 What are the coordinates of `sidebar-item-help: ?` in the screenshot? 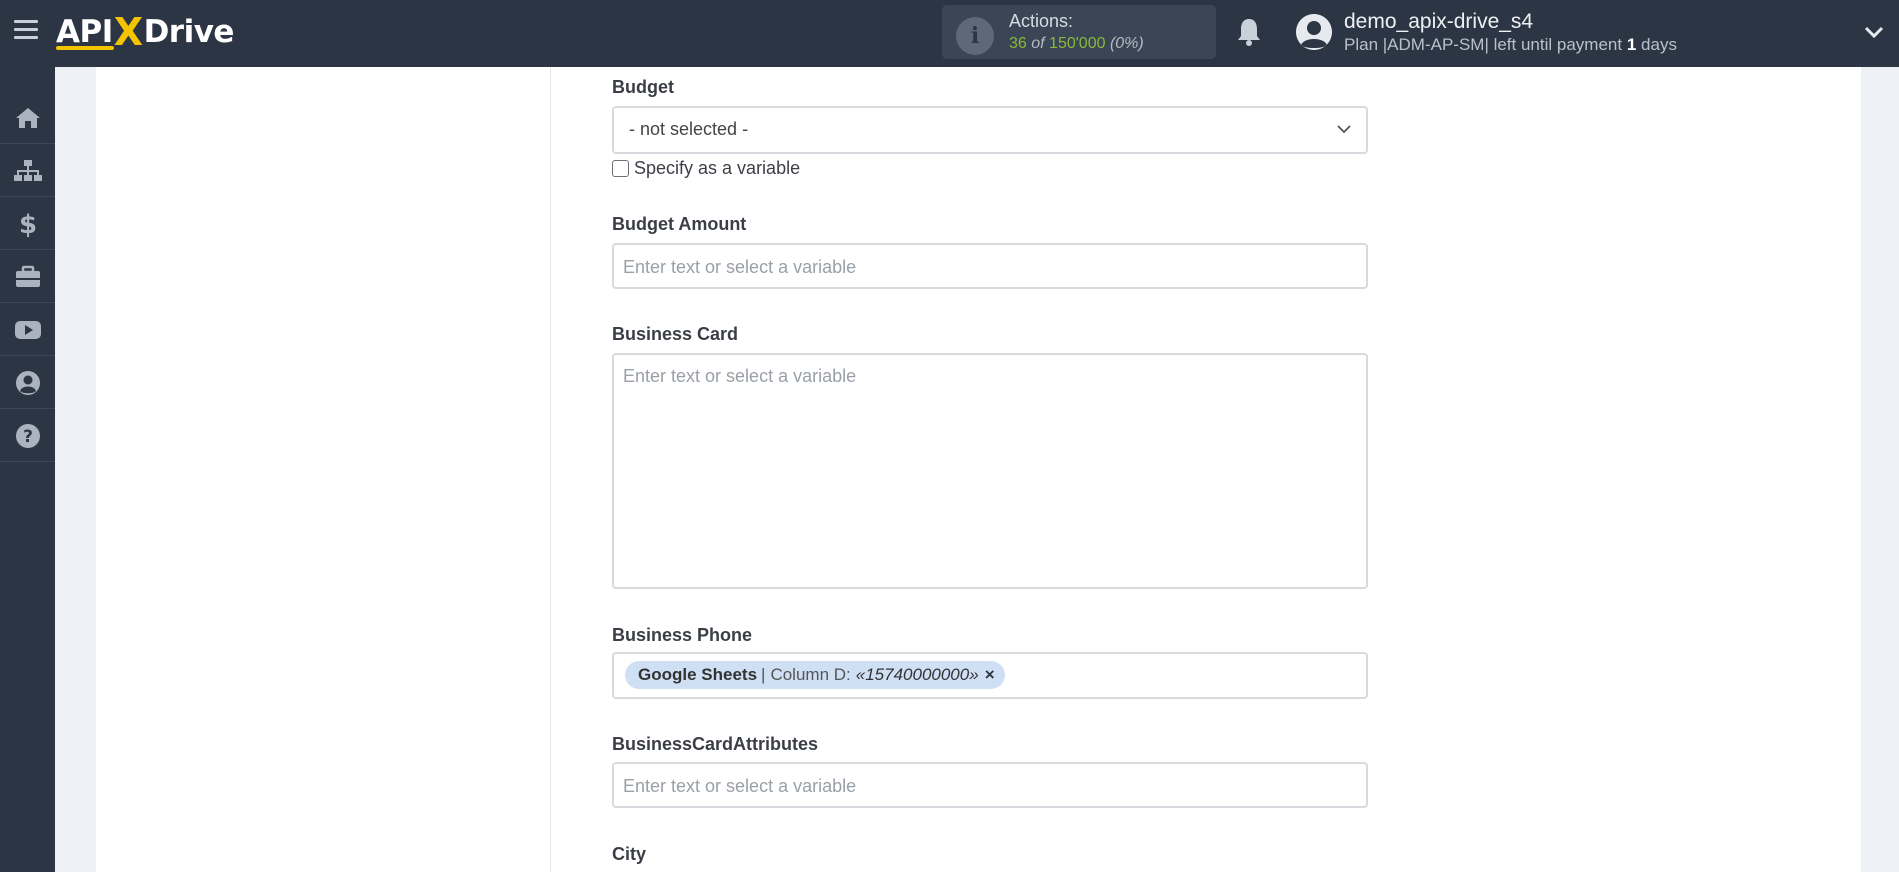 It's located at (27, 436).